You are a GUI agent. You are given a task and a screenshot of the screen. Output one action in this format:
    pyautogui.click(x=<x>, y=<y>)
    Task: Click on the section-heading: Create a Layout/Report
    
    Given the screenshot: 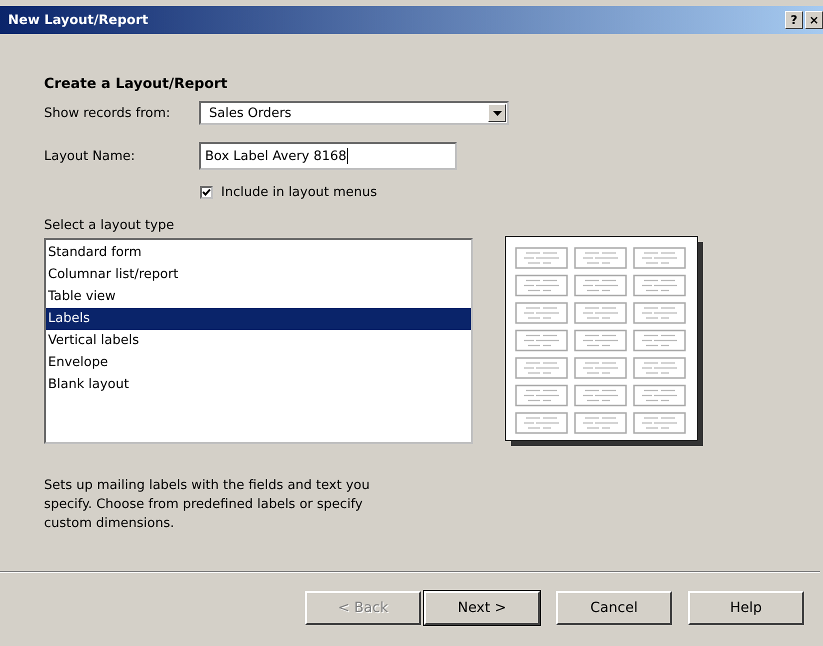 What is the action you would take?
    pyautogui.click(x=136, y=85)
    